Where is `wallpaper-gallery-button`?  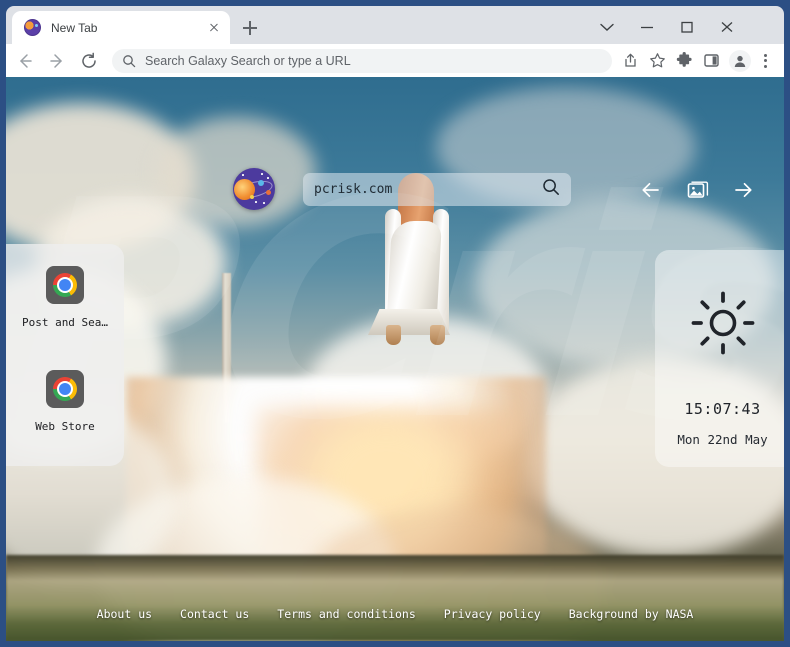
wallpaper-gallery-button is located at coordinates (698, 190).